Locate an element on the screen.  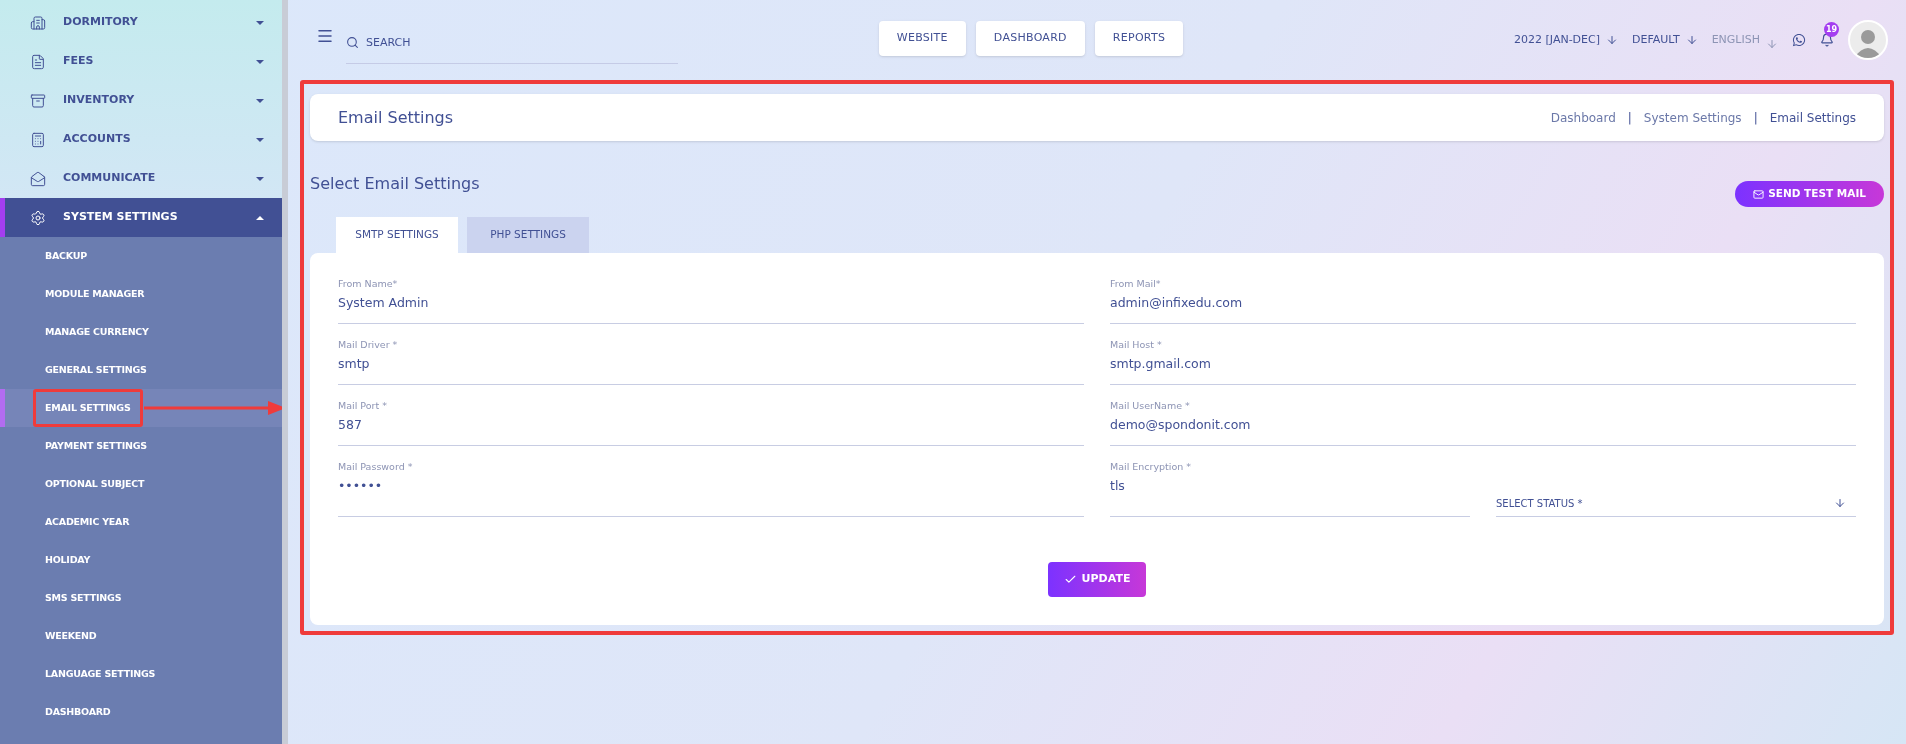
search-icon is located at coordinates (352, 42).